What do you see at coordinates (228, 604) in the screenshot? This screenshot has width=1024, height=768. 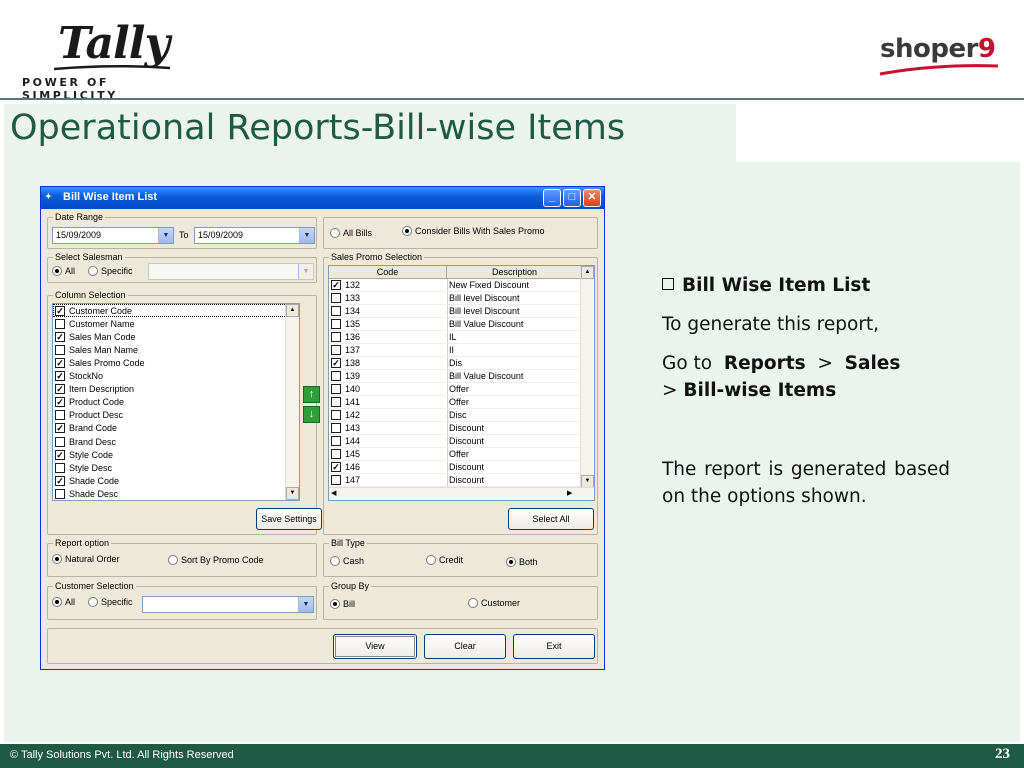 I see `customer-combo: ▼` at bounding box center [228, 604].